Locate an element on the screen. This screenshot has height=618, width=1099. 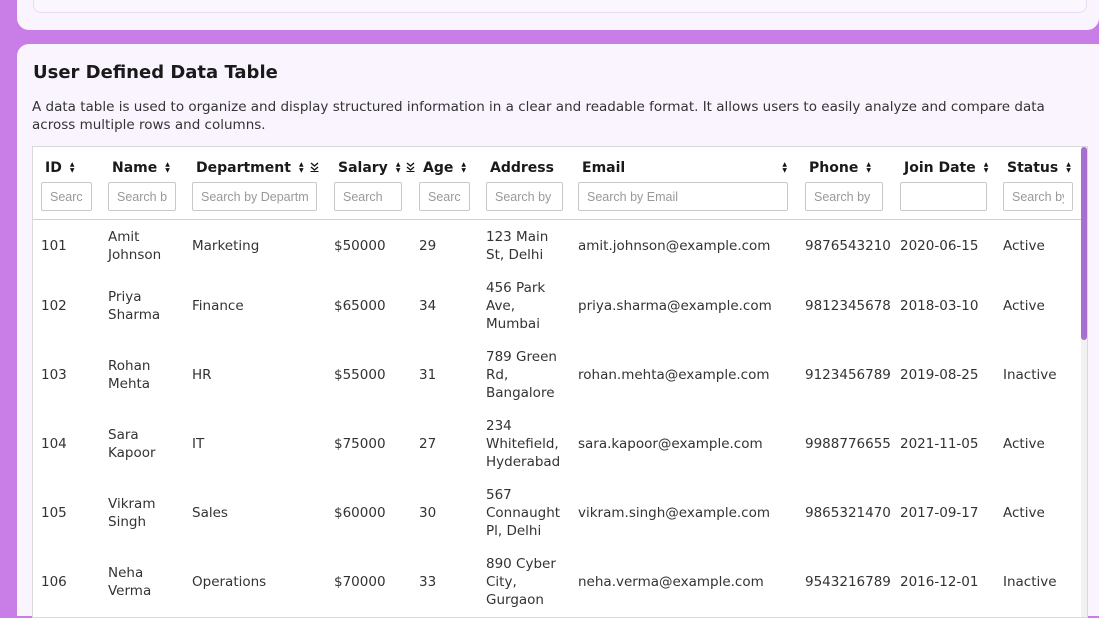
column-header-email: Email ▲ ▼ is located at coordinates (683, 183).